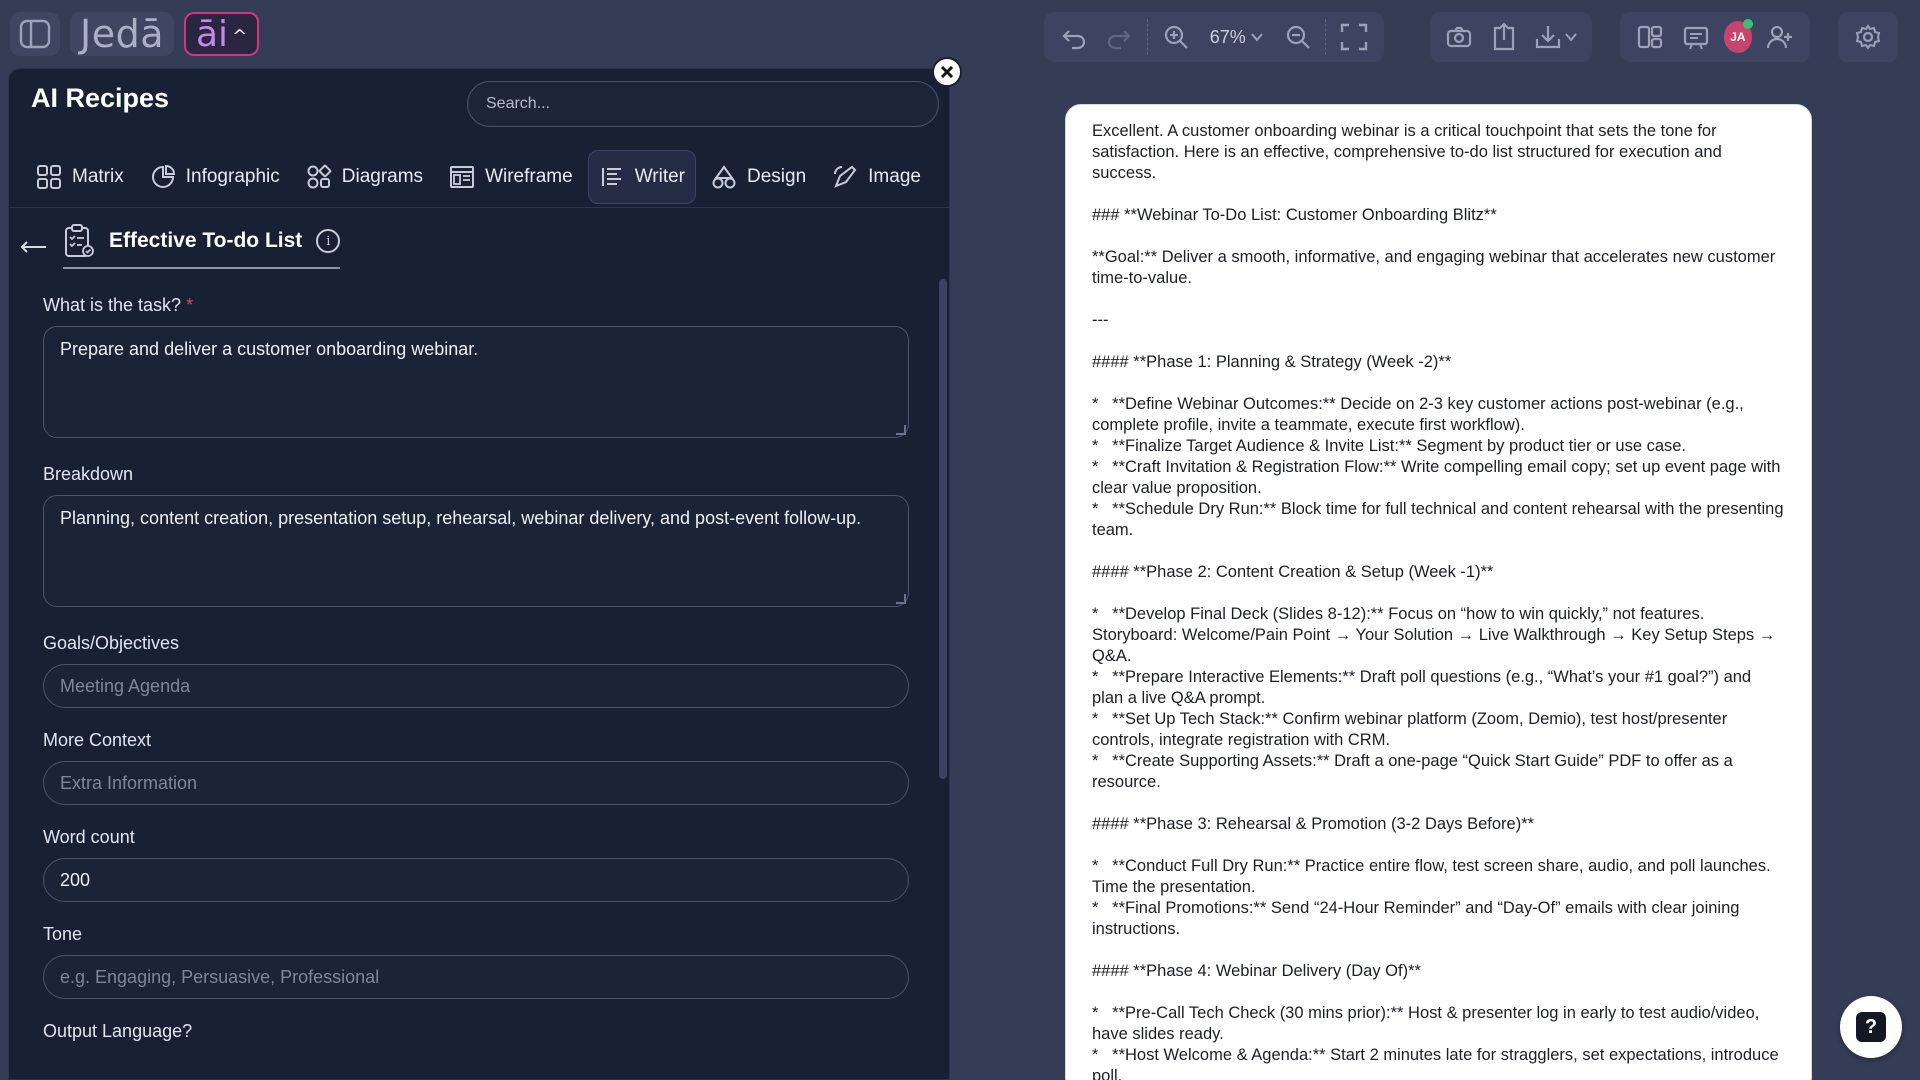 Image resolution: width=1920 pixels, height=1080 pixels. What do you see at coordinates (1504, 37) in the screenshot?
I see `share-button` at bounding box center [1504, 37].